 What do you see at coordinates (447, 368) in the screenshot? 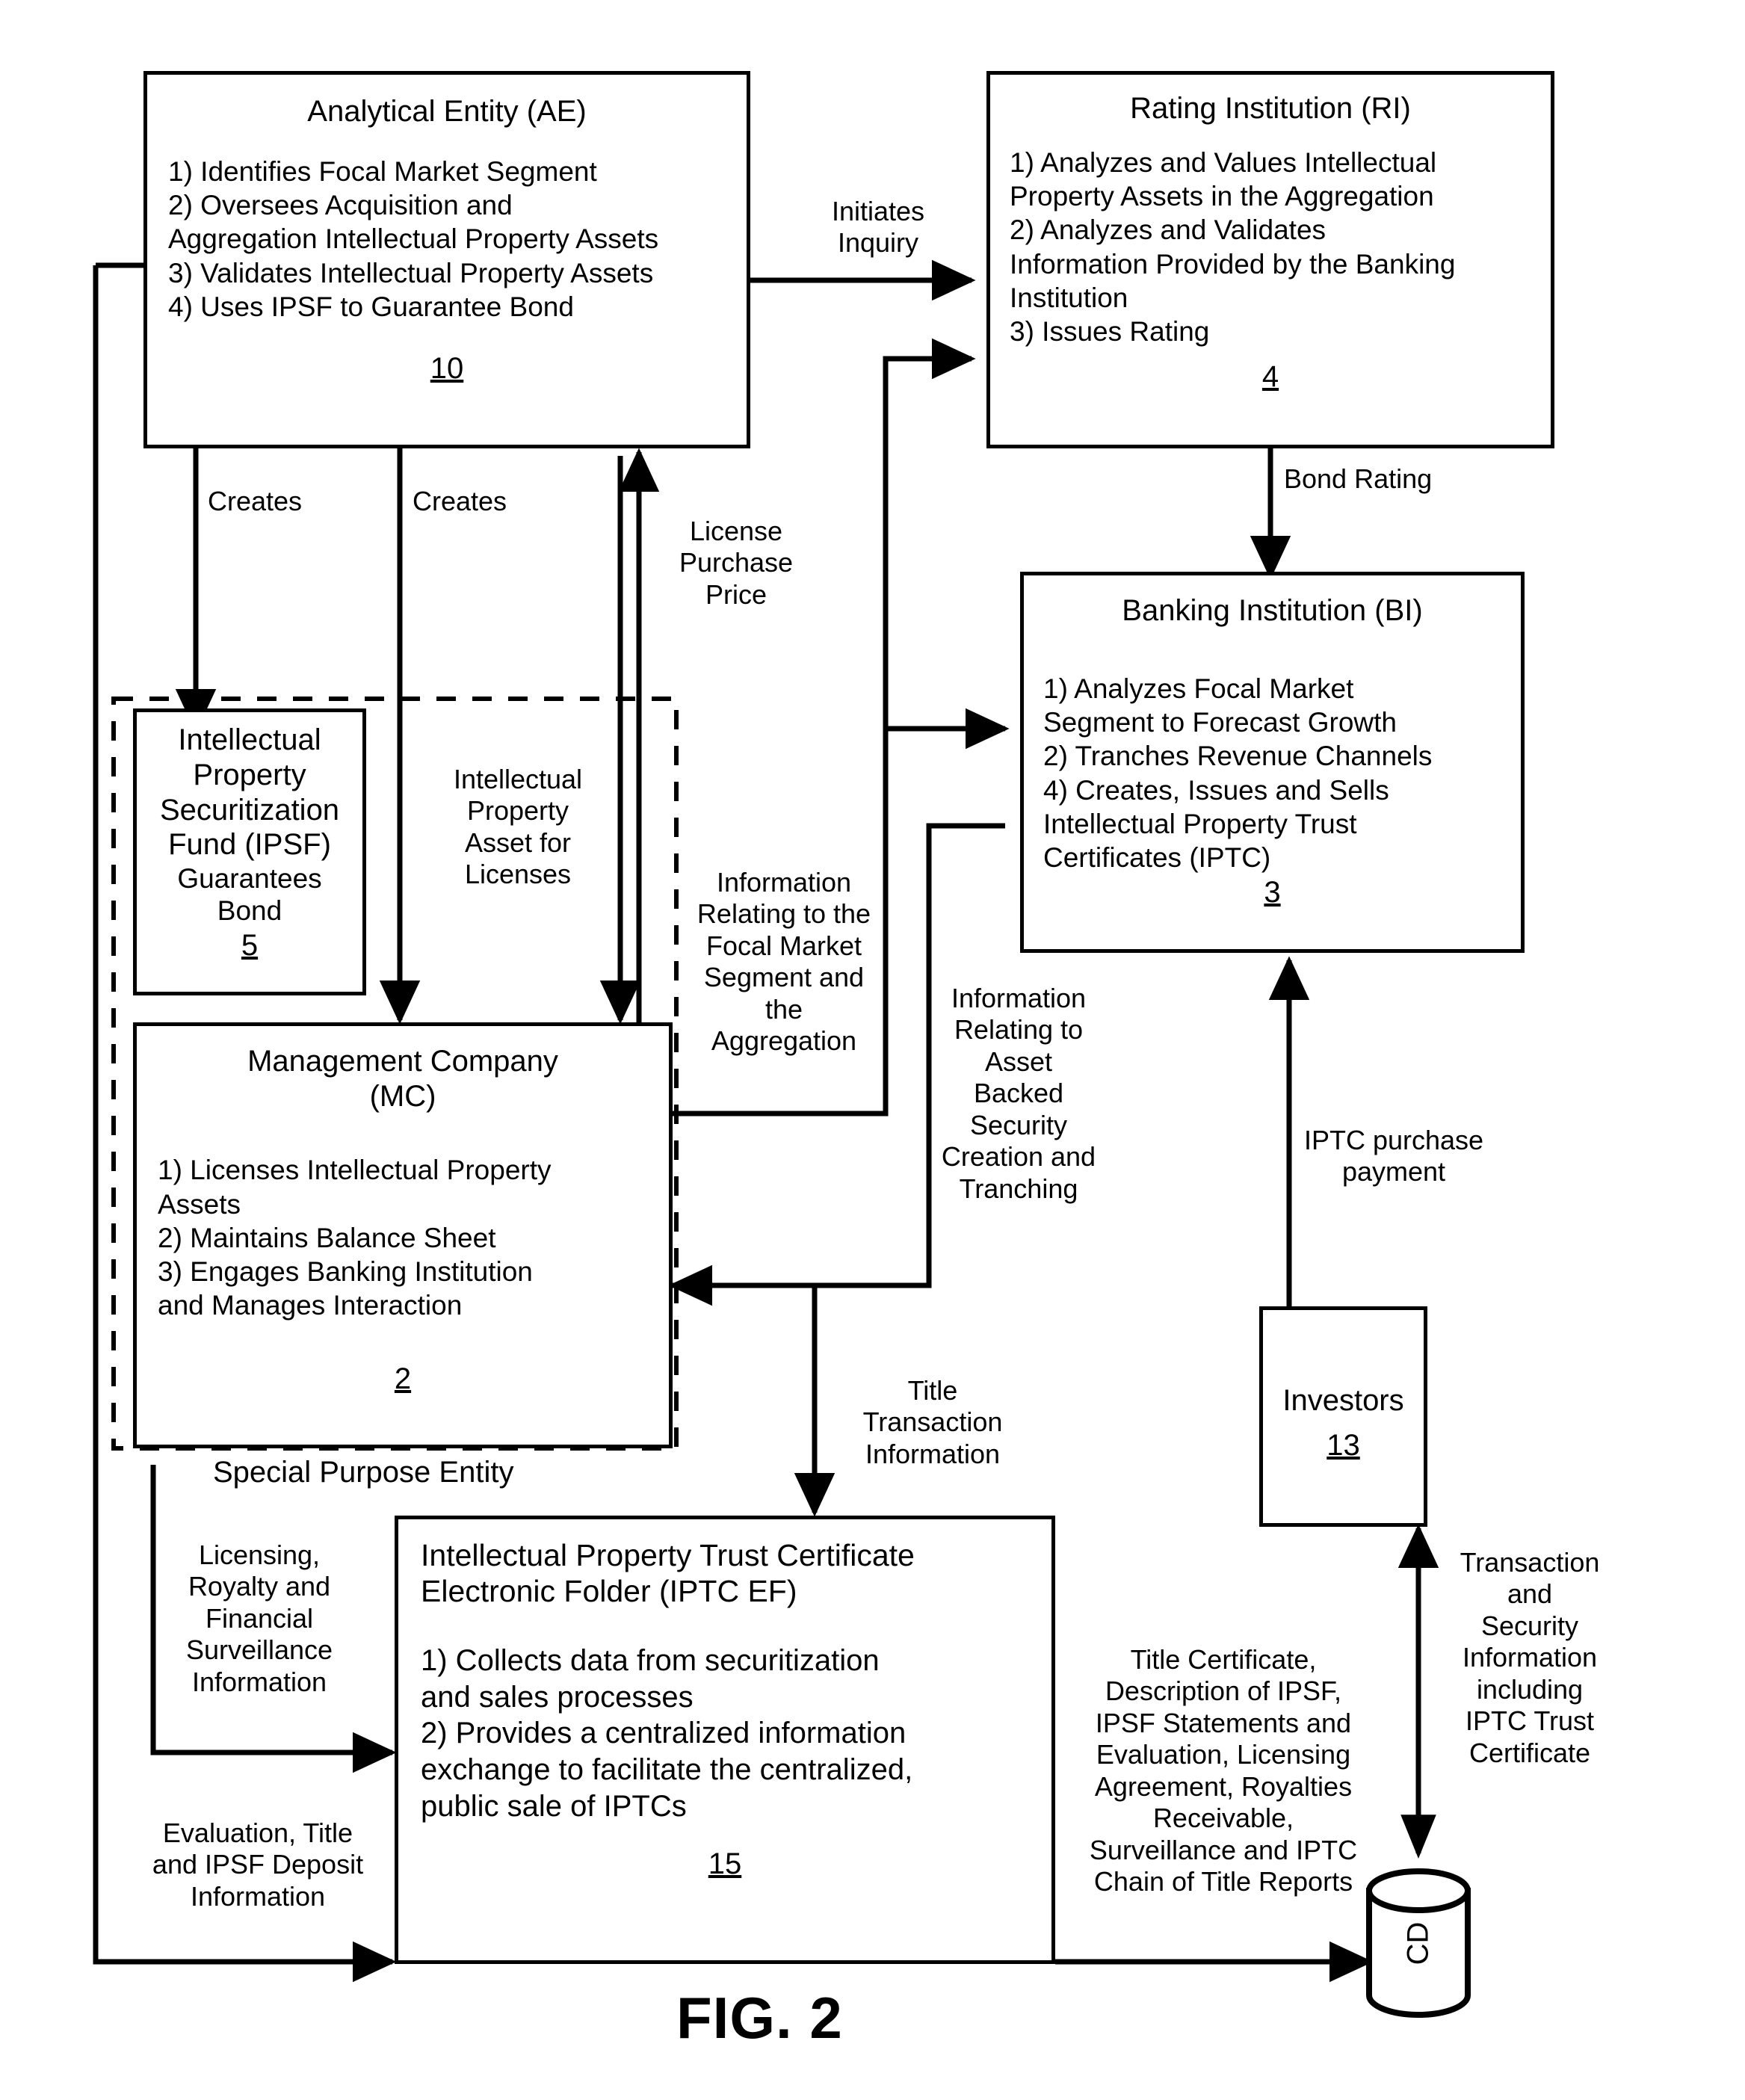
I see `analytical-entity-ref: 10` at bounding box center [447, 368].